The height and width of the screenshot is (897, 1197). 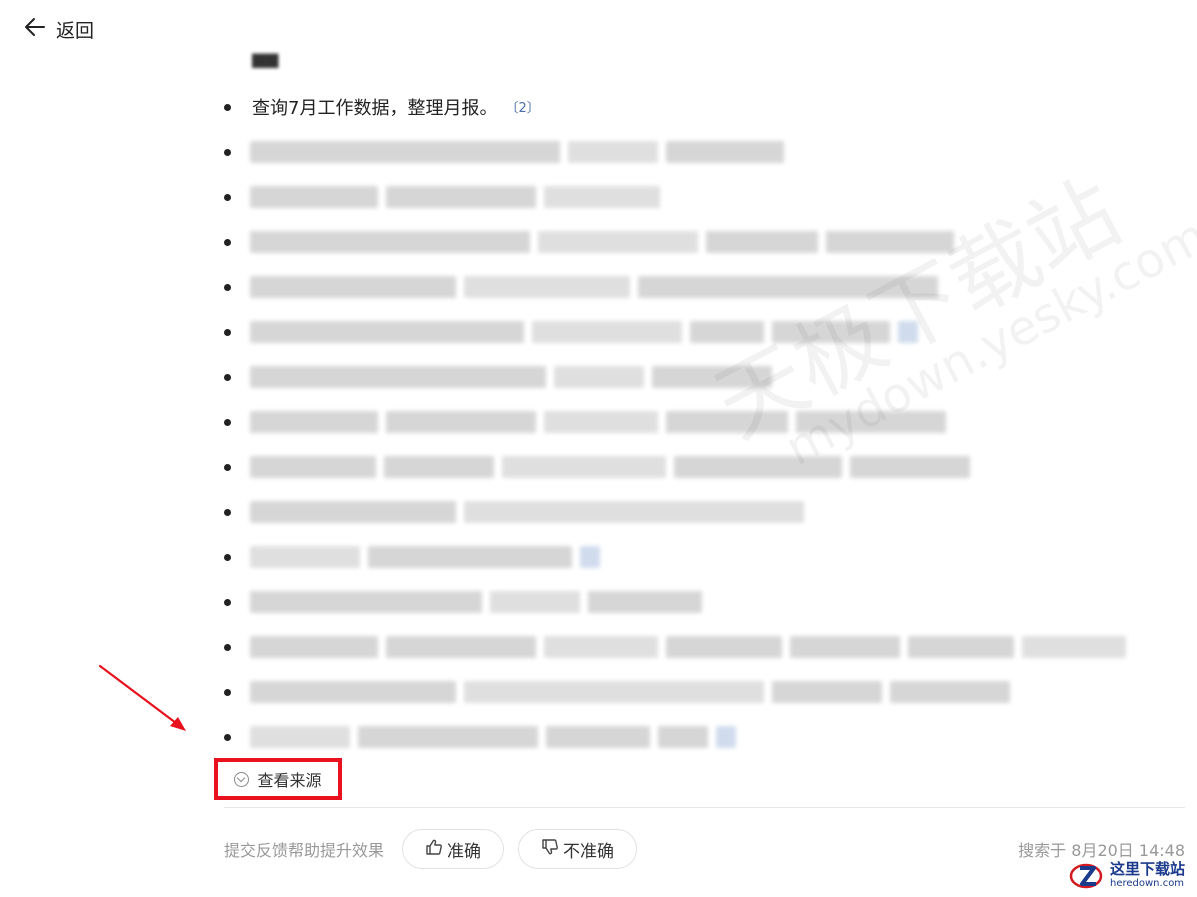 I want to click on list-item: 查询7月工作数据，整理月报。 〔2〕, so click(x=704, y=106).